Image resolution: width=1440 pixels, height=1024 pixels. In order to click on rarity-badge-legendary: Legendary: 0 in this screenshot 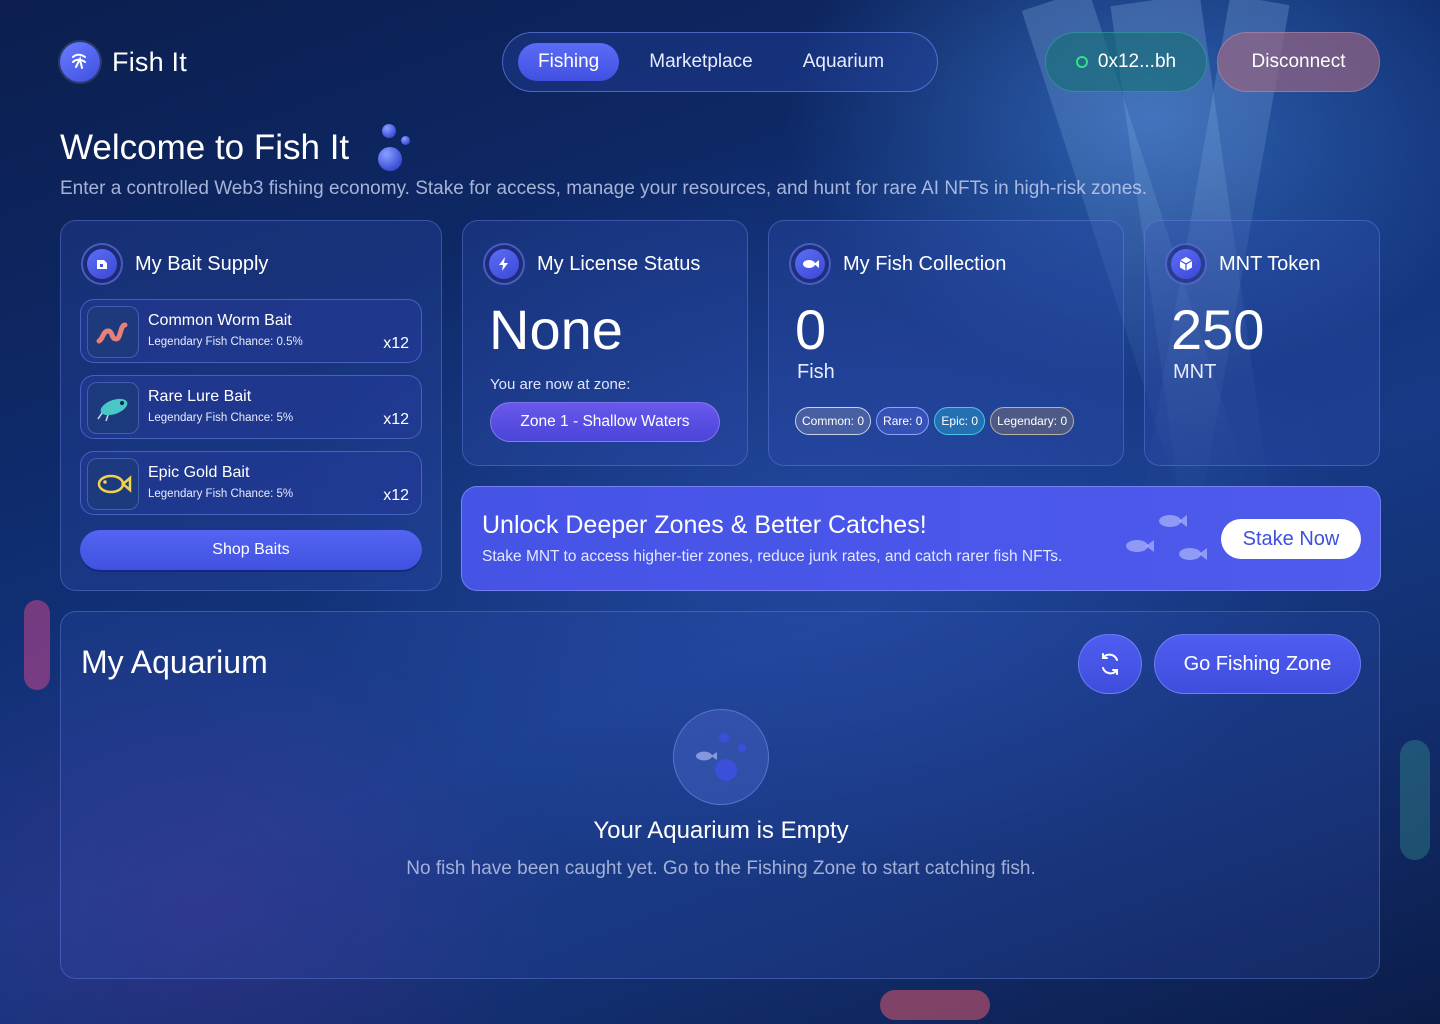, I will do `click(1032, 421)`.